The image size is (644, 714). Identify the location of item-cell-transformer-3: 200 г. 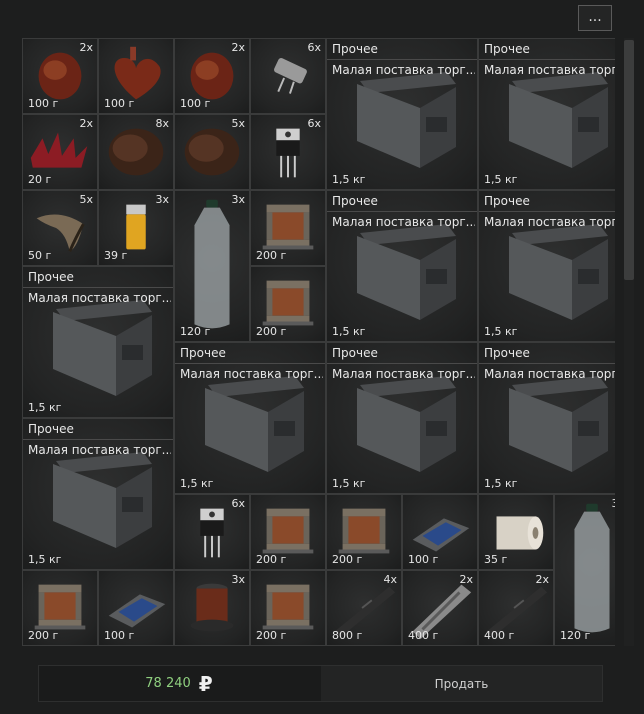
(288, 532).